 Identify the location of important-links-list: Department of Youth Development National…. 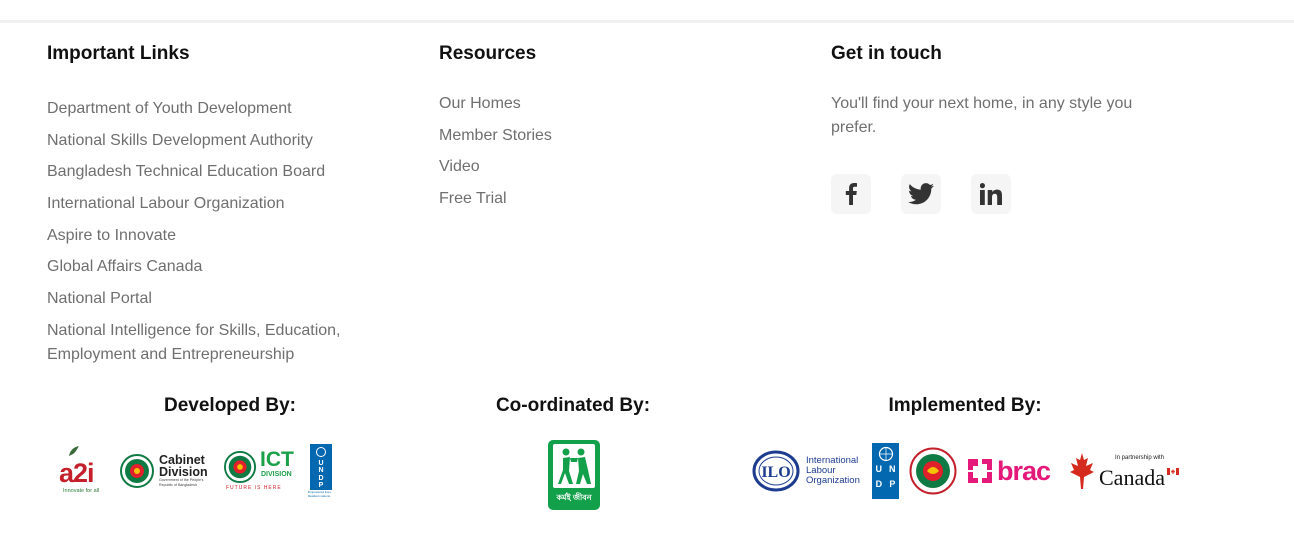
(227, 232).